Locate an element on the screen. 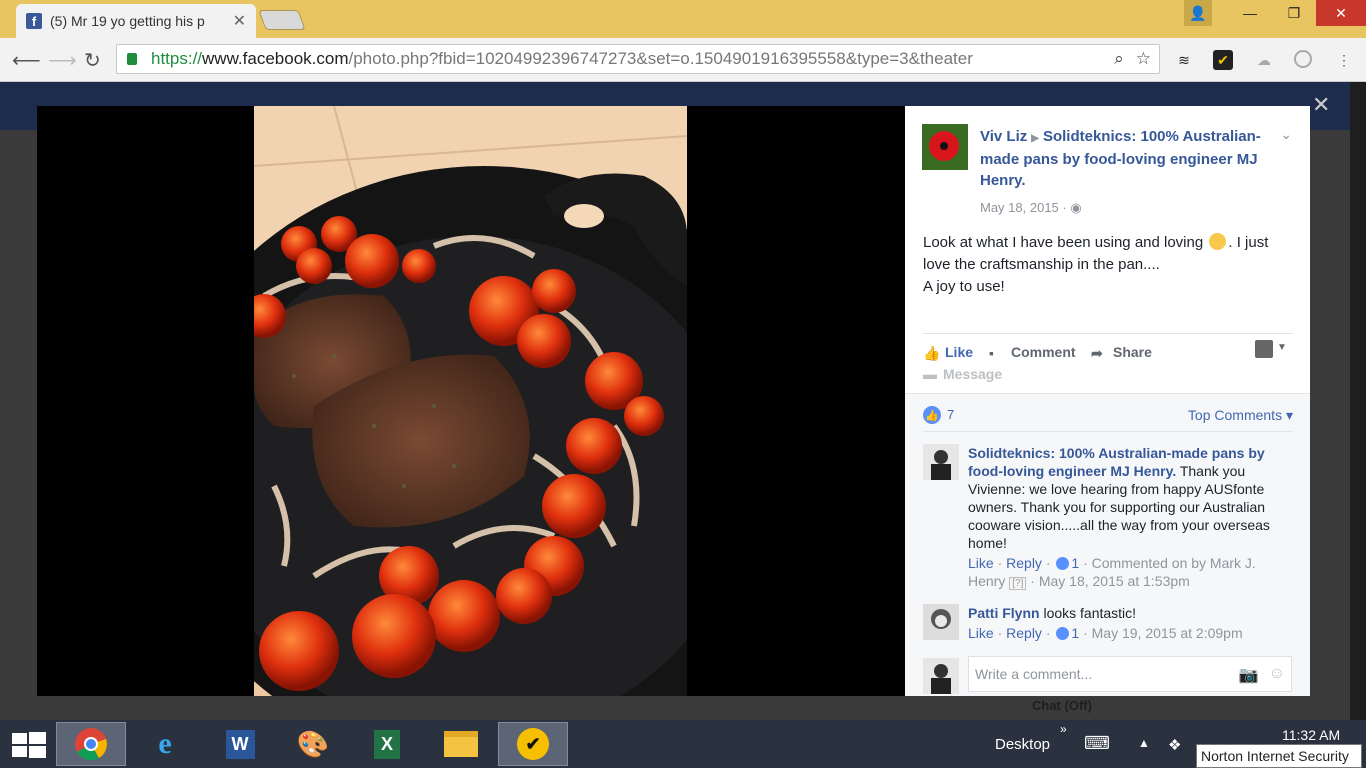  comment-time: May 18, 2015 at 1:53pm is located at coordinates (1114, 581).